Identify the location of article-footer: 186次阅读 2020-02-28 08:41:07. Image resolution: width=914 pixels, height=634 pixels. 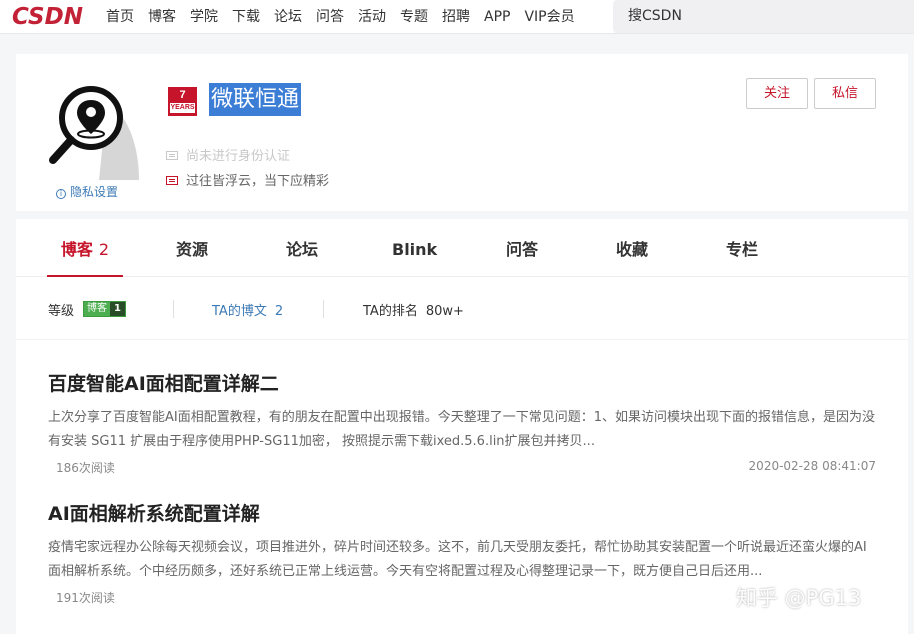
(463, 469).